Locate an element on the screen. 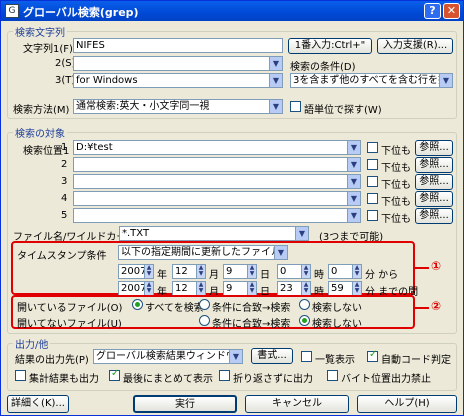 The height and width of the screenshot is (416, 464). minute-from-input: 0 ▲ ▼ is located at coordinates (345, 271).